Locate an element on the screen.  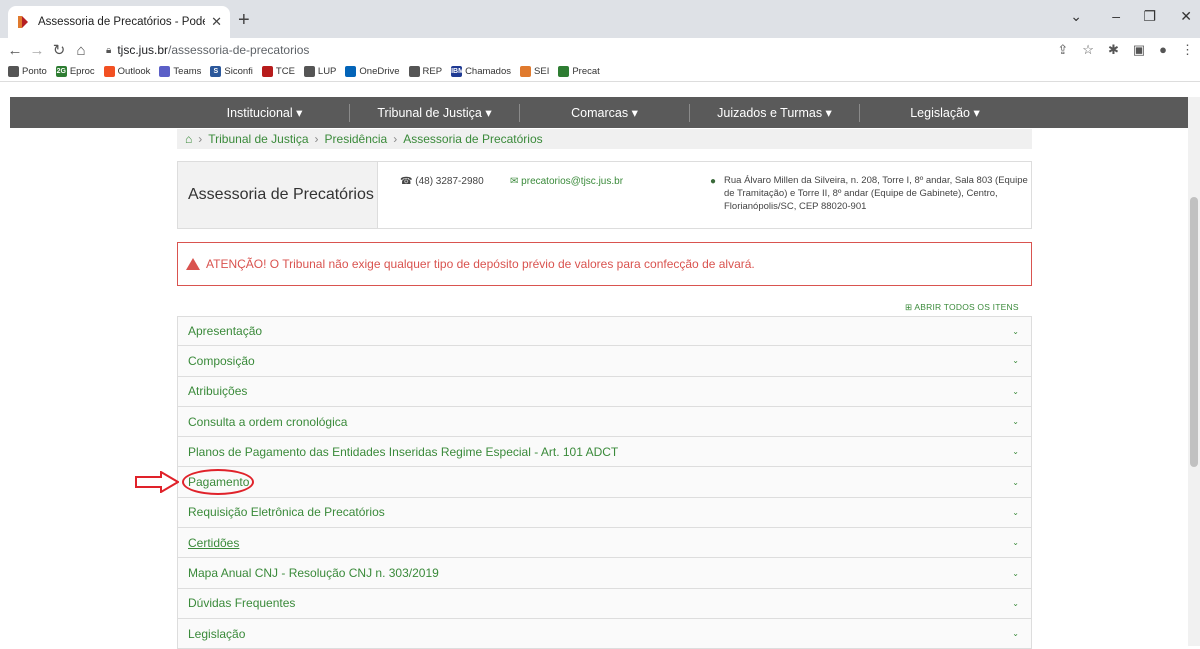
highlight-circle is located at coordinates (218, 482).